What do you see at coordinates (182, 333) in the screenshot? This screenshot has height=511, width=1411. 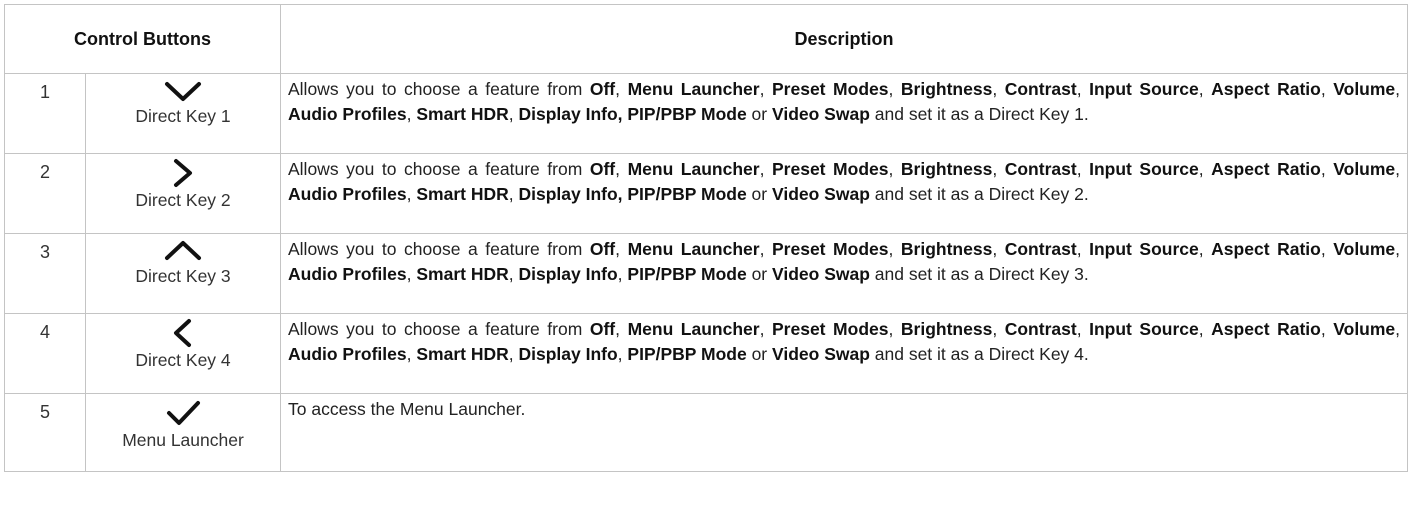 I see `chevron-left-icon` at bounding box center [182, 333].